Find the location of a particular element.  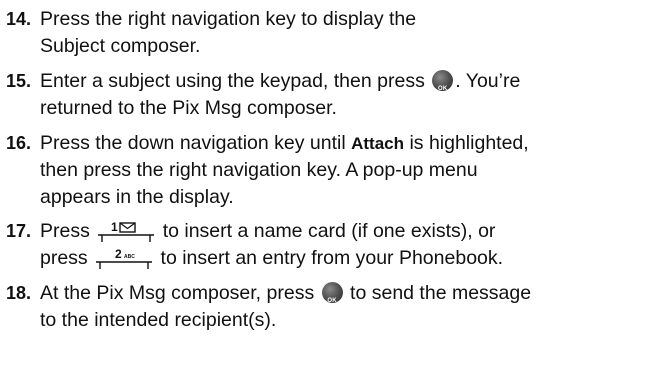

key-label: 1 is located at coordinates (114, 227).